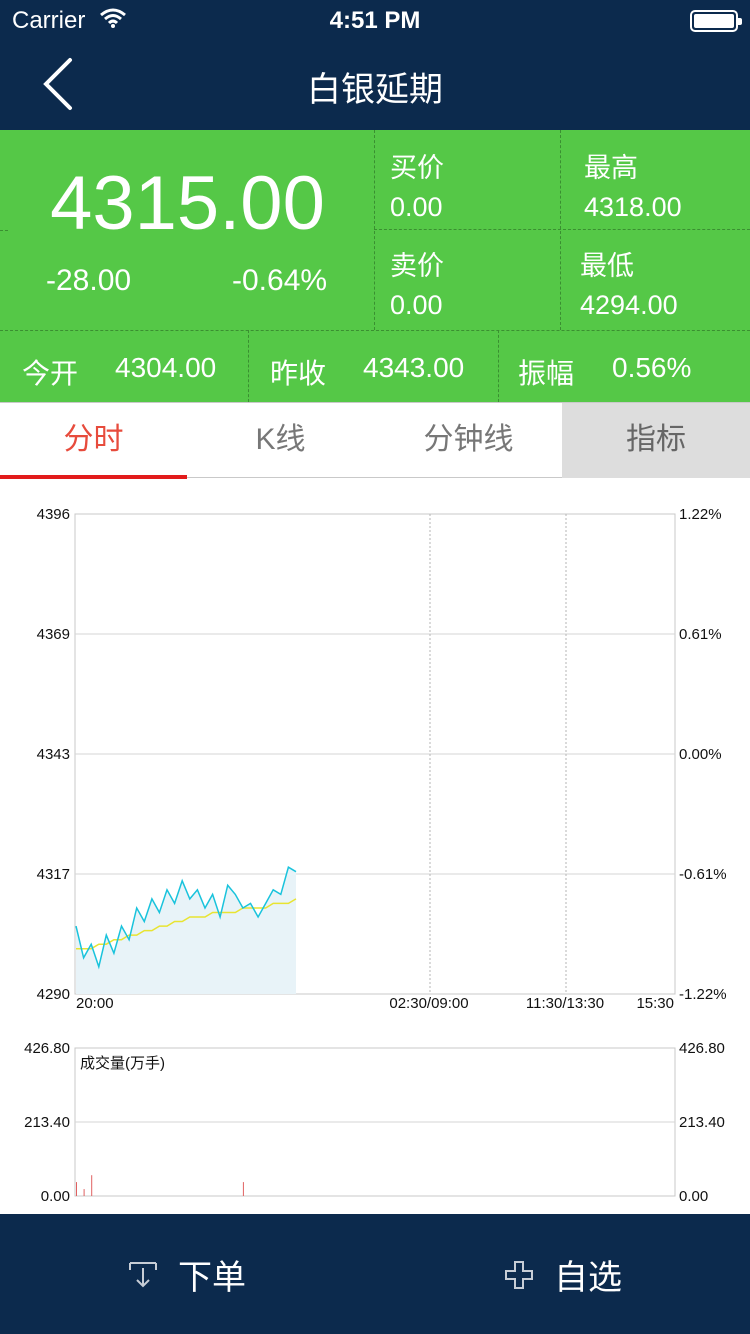  What do you see at coordinates (89, 280) in the screenshot?
I see `price-change: -28.00` at bounding box center [89, 280].